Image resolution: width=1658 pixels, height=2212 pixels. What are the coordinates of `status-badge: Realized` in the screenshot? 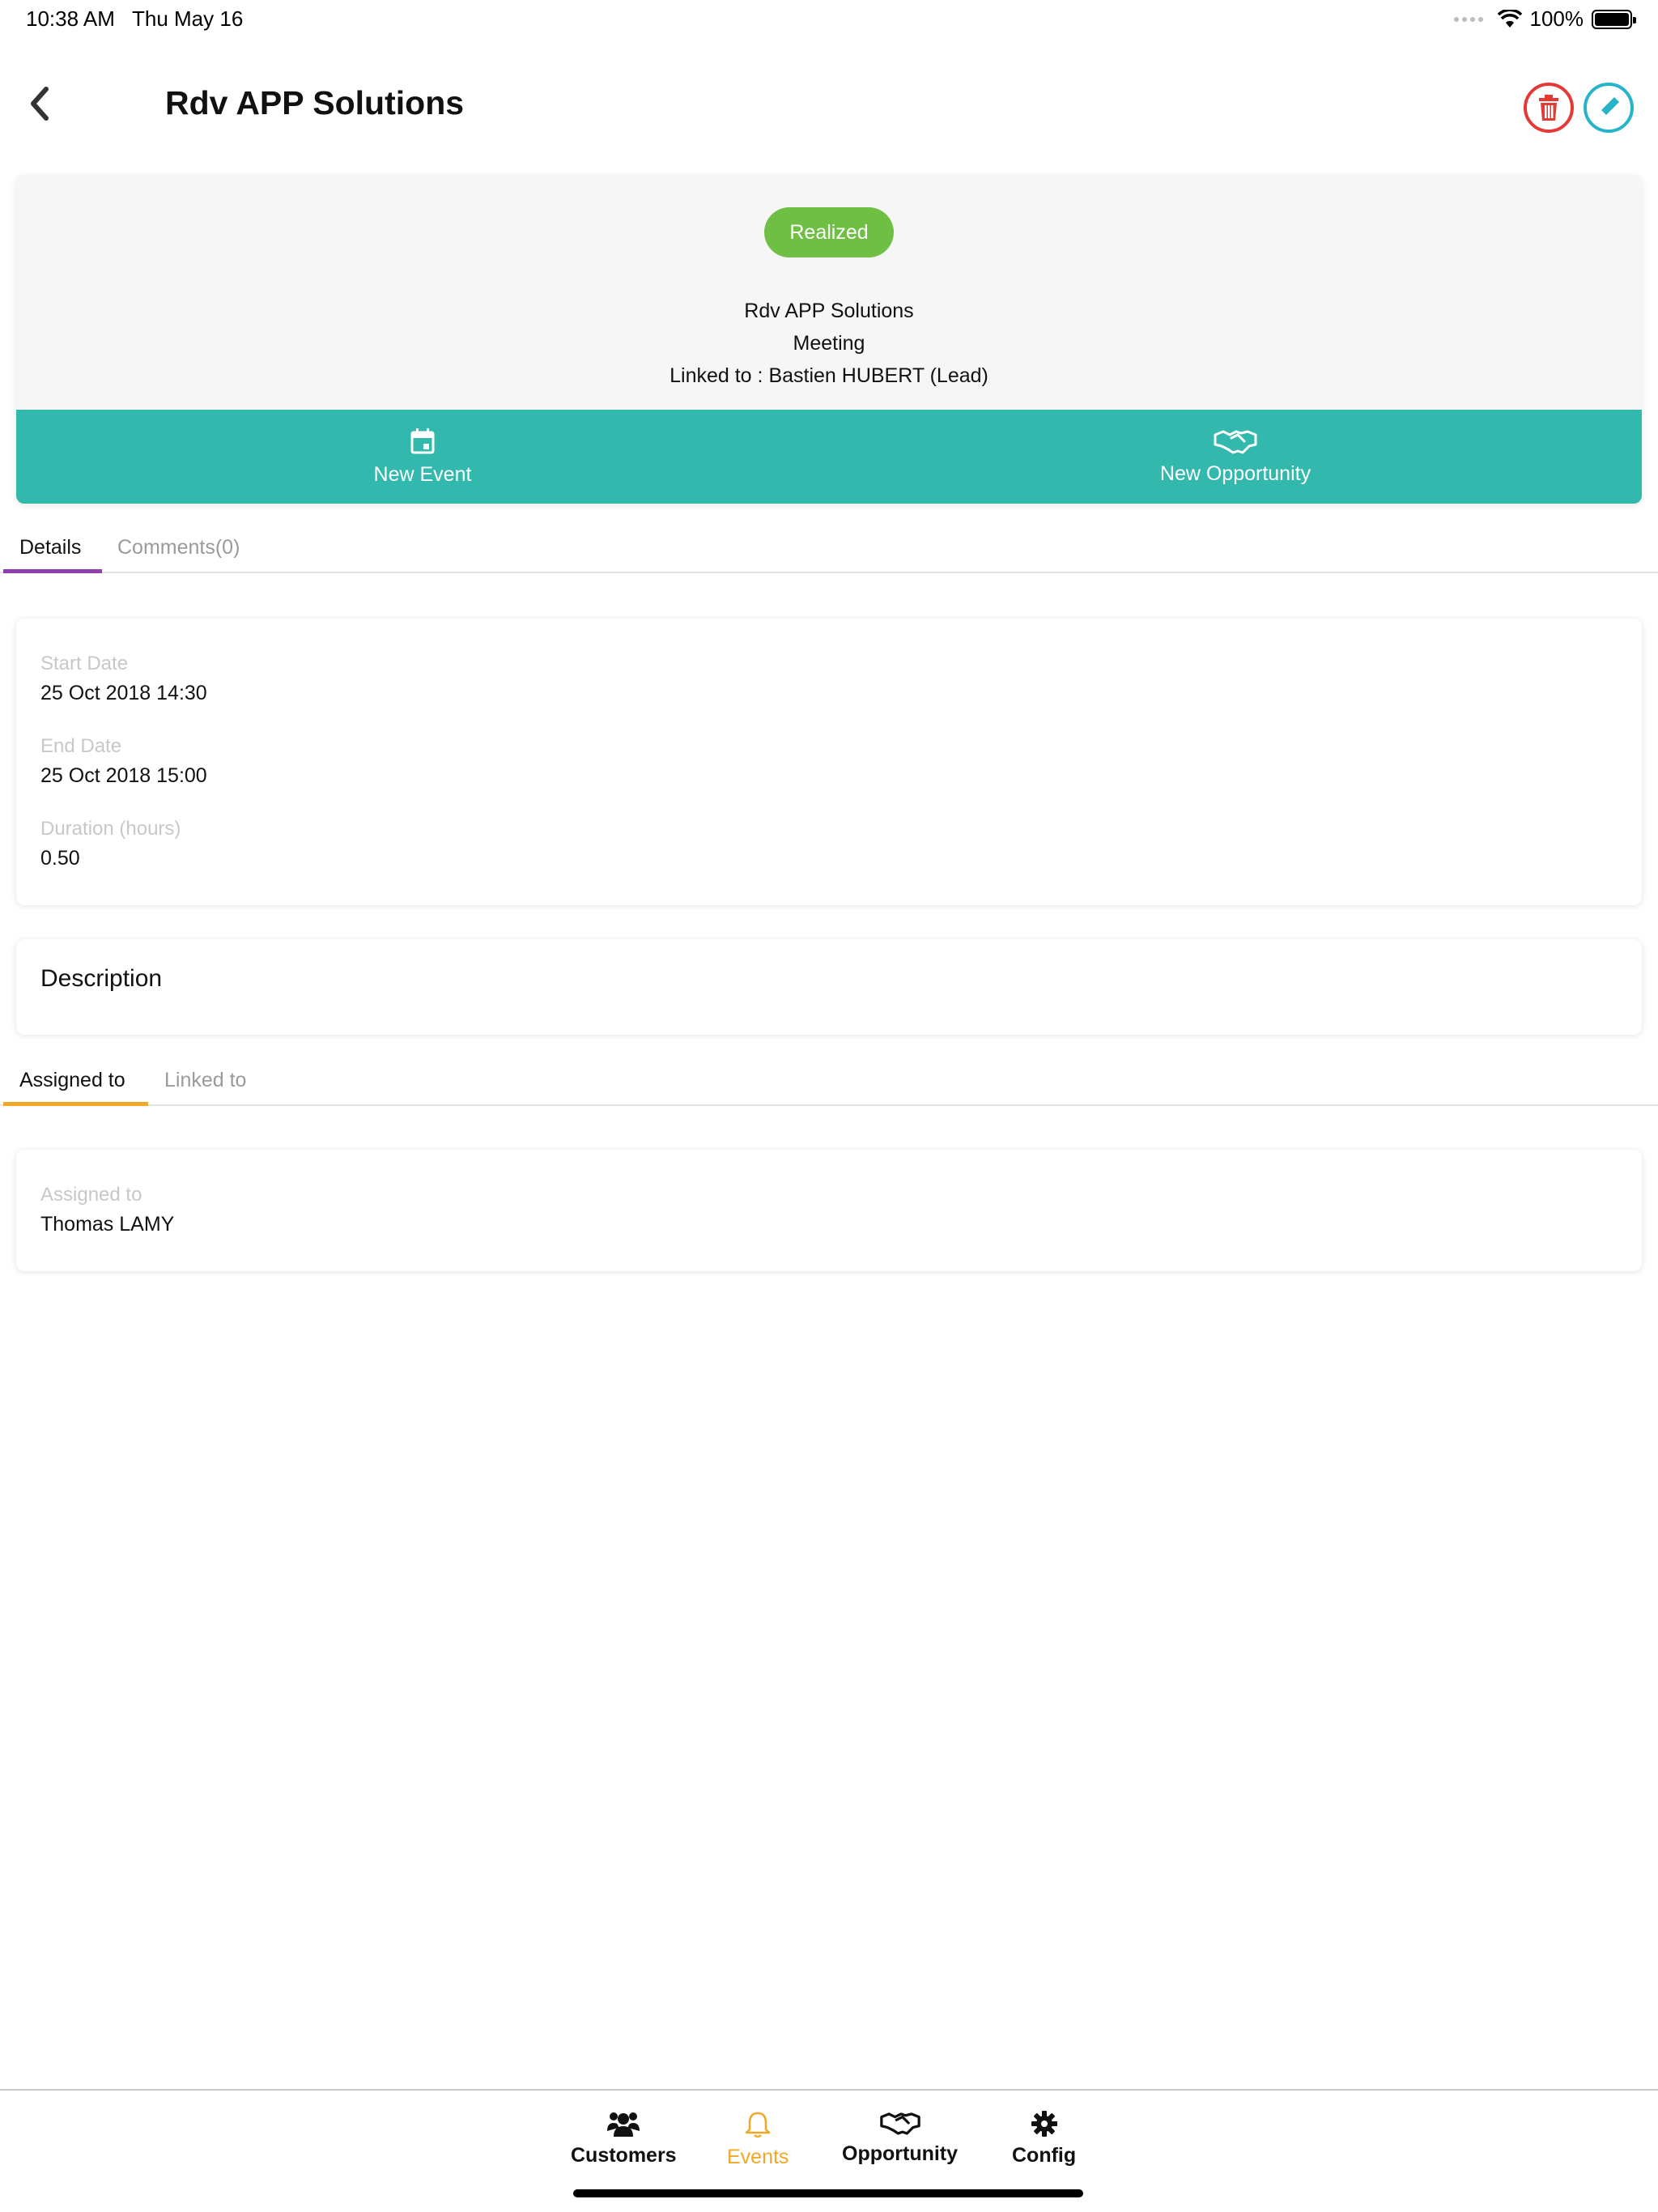 It's located at (829, 232).